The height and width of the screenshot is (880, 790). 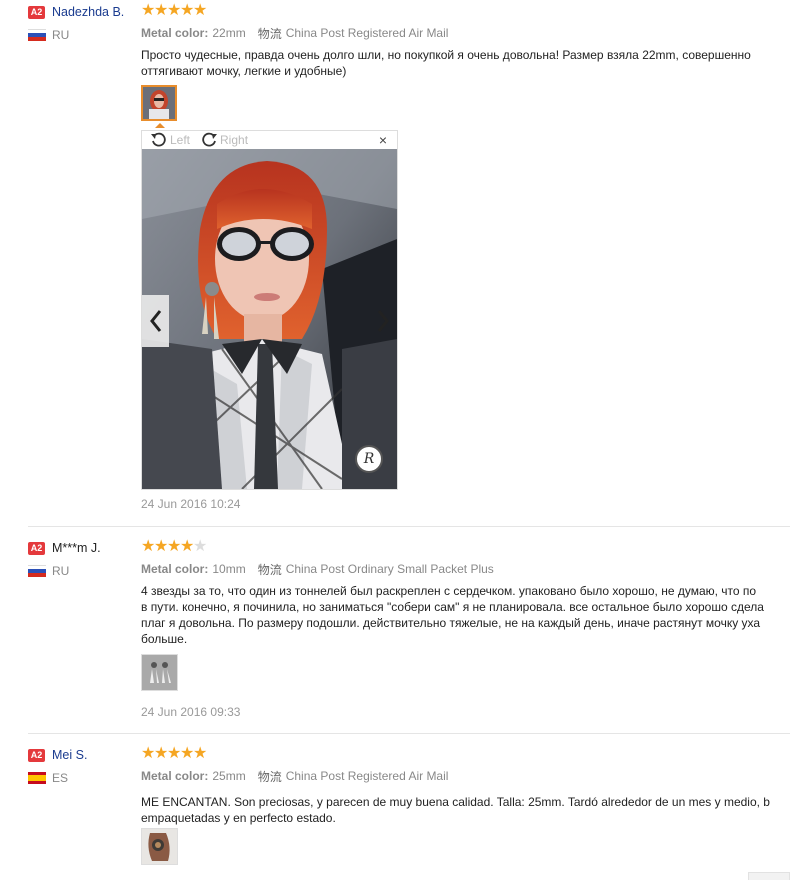 What do you see at coordinates (83, 766) in the screenshot?
I see `buyer-info: A2 Mei S. ES` at bounding box center [83, 766].